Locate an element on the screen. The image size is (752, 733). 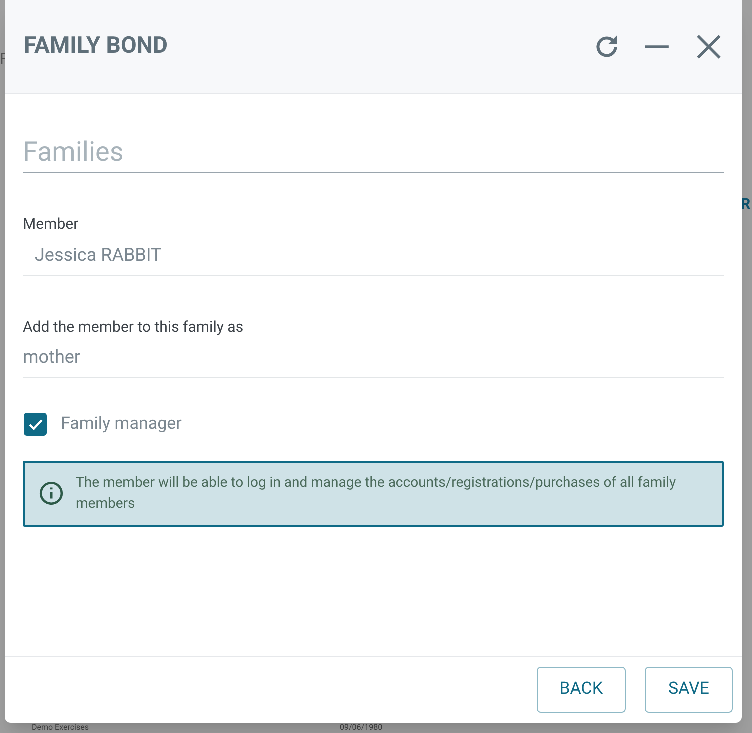
back-button: BACK is located at coordinates (581, 690).